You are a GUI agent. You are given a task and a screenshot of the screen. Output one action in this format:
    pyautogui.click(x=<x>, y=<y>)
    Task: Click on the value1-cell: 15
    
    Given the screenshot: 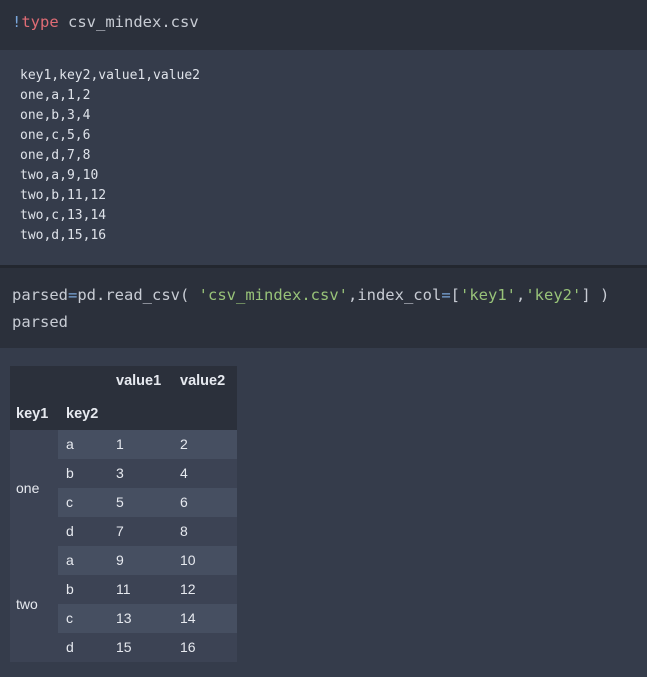 What is the action you would take?
    pyautogui.click(x=124, y=647)
    